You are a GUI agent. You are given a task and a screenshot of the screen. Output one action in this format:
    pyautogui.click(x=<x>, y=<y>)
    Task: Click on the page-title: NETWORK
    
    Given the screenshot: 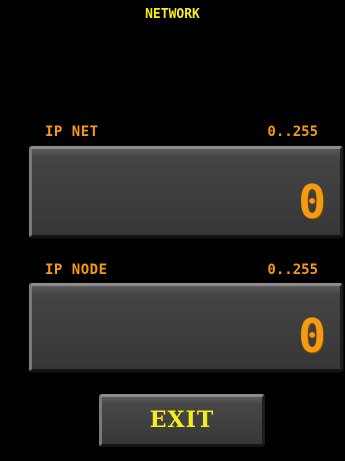 What is the action you would take?
    pyautogui.click(x=172, y=14)
    